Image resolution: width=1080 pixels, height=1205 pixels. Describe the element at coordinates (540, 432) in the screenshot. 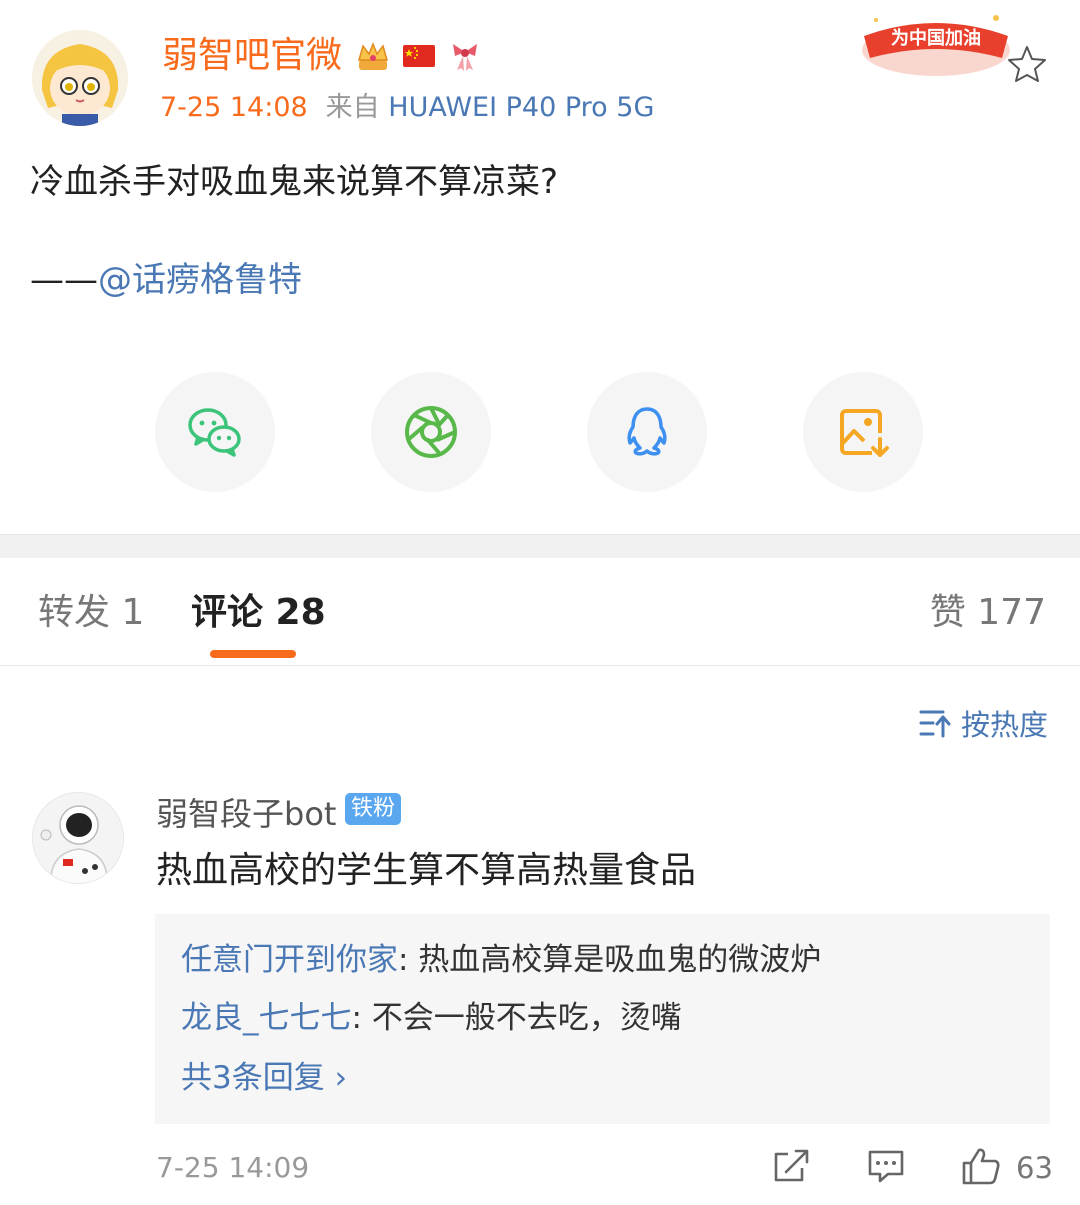

I see `share-row` at that location.